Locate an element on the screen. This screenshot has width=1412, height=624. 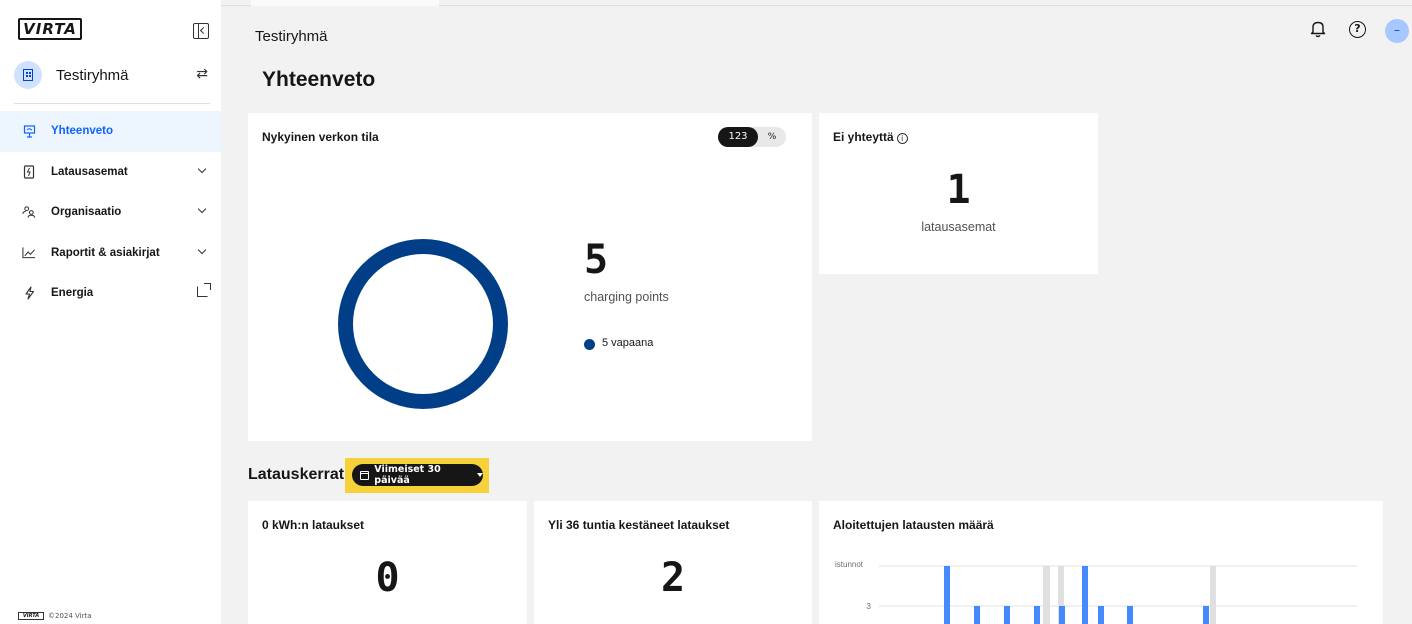
over-36h-count: 2 is located at coordinates (673, 578).